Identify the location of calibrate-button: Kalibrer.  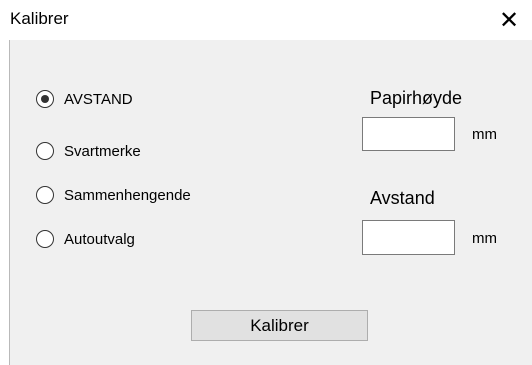
(279, 325).